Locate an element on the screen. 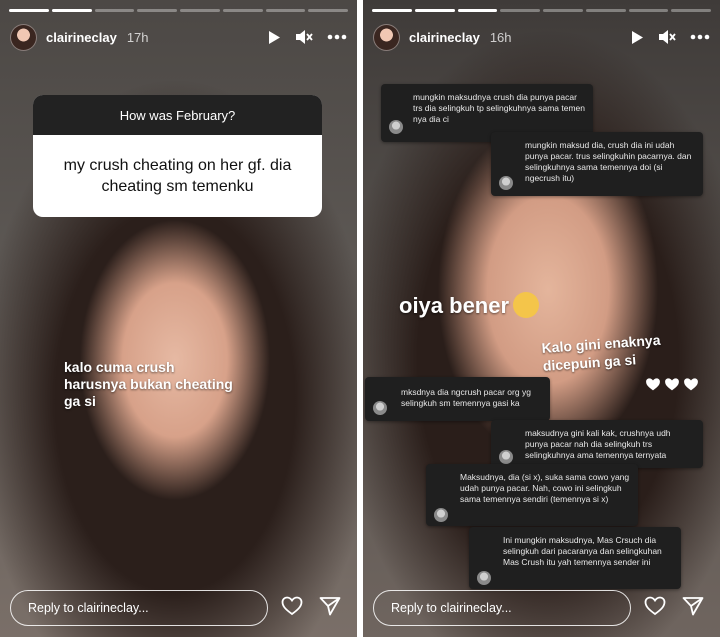 The image size is (720, 637). caption-main-text: oiya bener is located at coordinates (454, 305).